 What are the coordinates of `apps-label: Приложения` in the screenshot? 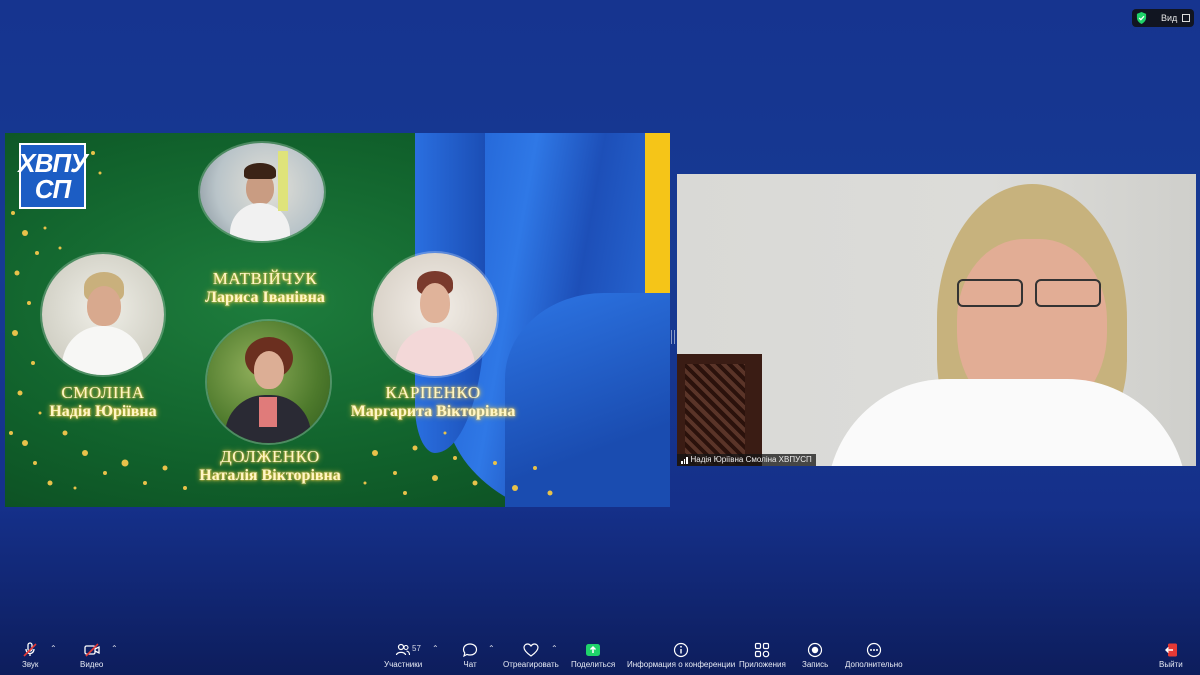 It's located at (762, 664).